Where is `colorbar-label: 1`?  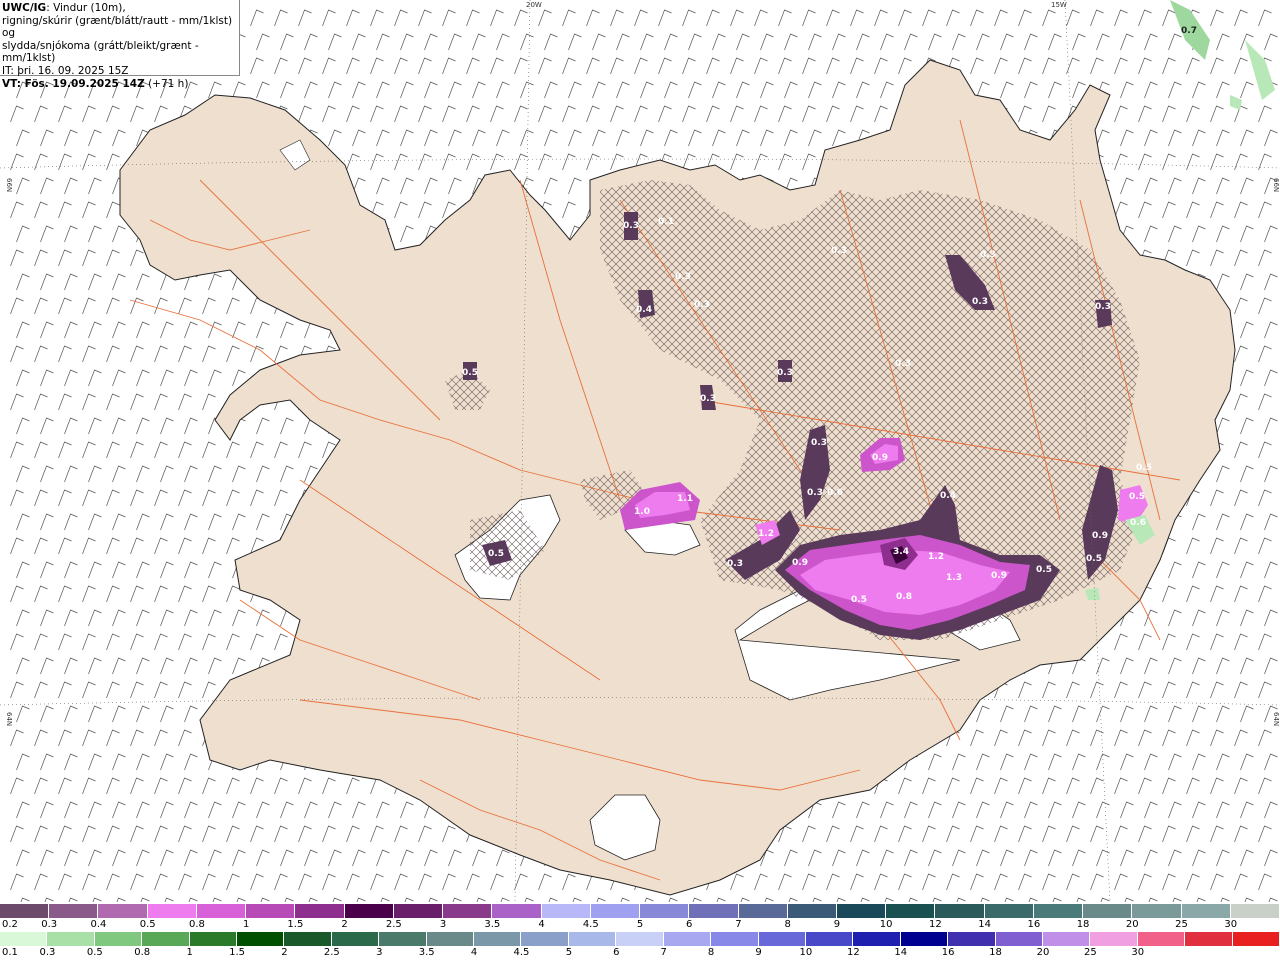 colorbar-label: 1 is located at coordinates (189, 952).